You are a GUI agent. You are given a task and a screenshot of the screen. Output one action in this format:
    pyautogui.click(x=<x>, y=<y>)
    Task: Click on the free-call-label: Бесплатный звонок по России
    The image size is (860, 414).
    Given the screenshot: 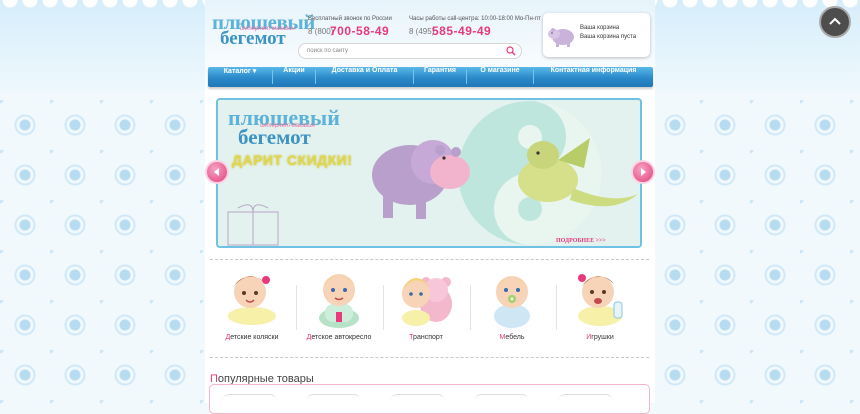 What is the action you would take?
    pyautogui.click(x=350, y=19)
    